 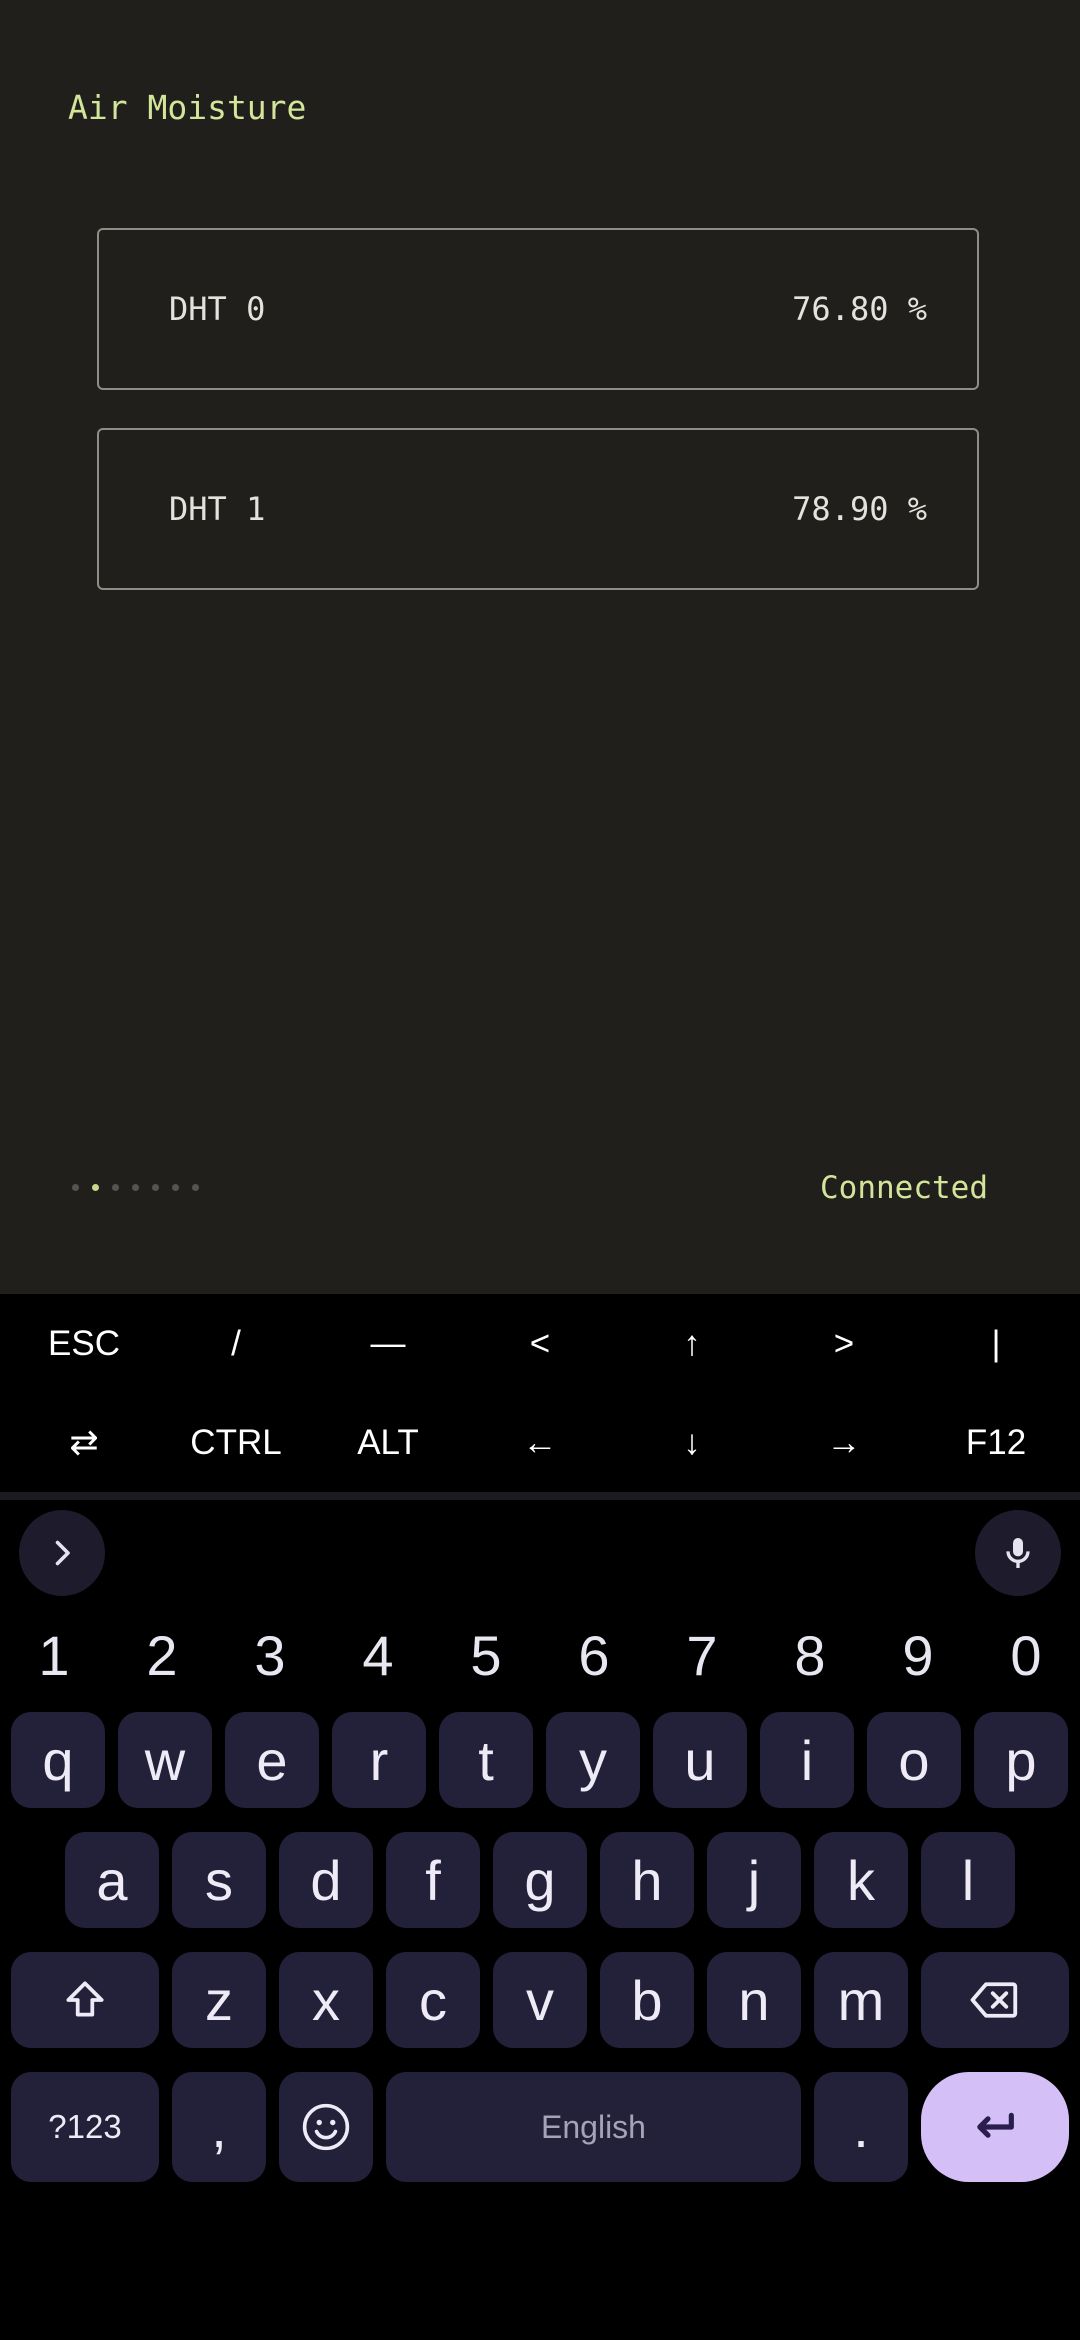 I want to click on key-o: o, so click(x=914, y=1760).